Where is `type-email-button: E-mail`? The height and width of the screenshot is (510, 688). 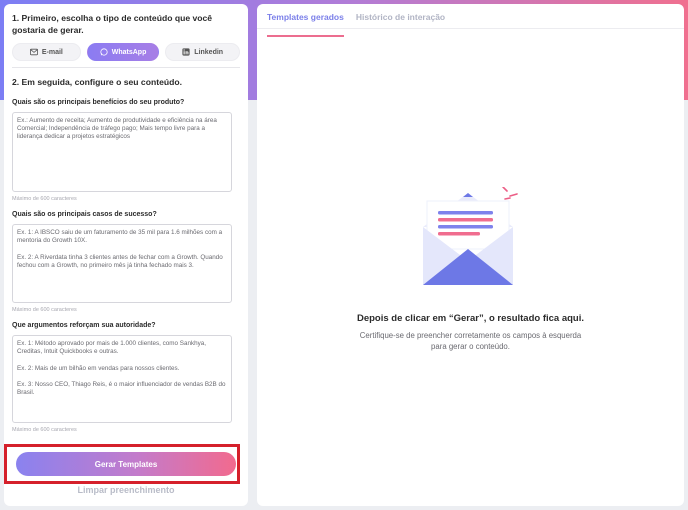 type-email-button: E-mail is located at coordinates (46, 52).